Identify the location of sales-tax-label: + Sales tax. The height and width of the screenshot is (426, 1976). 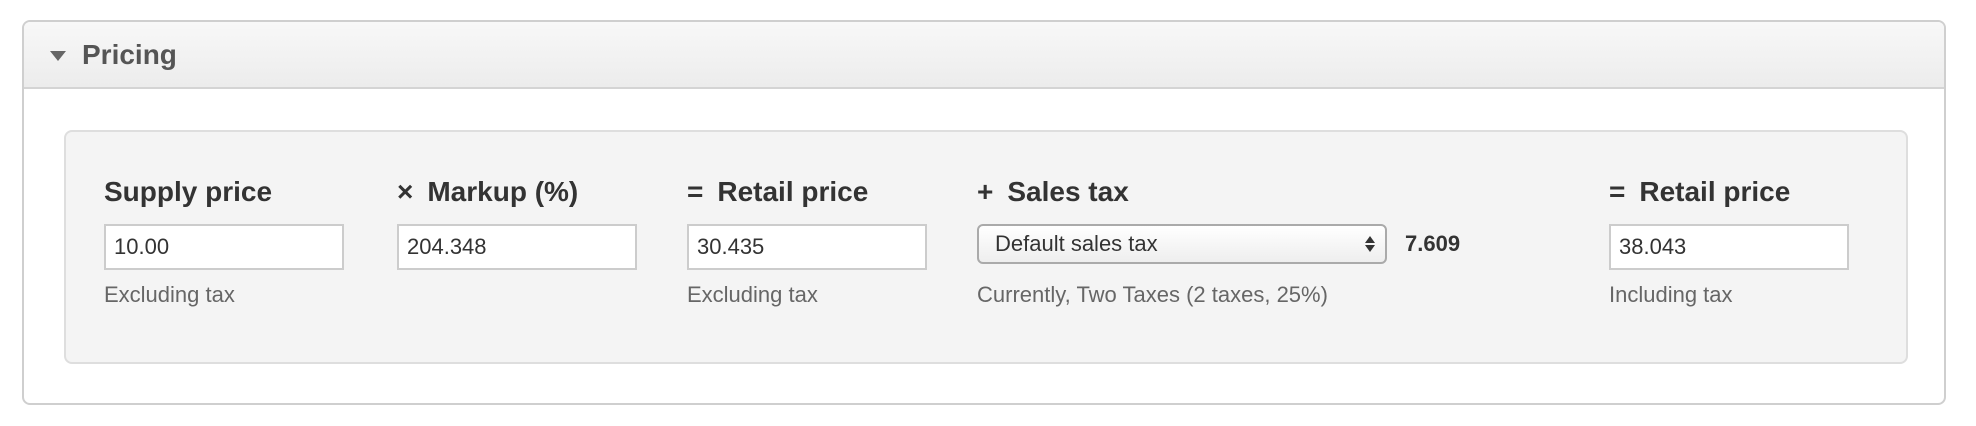
(1218, 192).